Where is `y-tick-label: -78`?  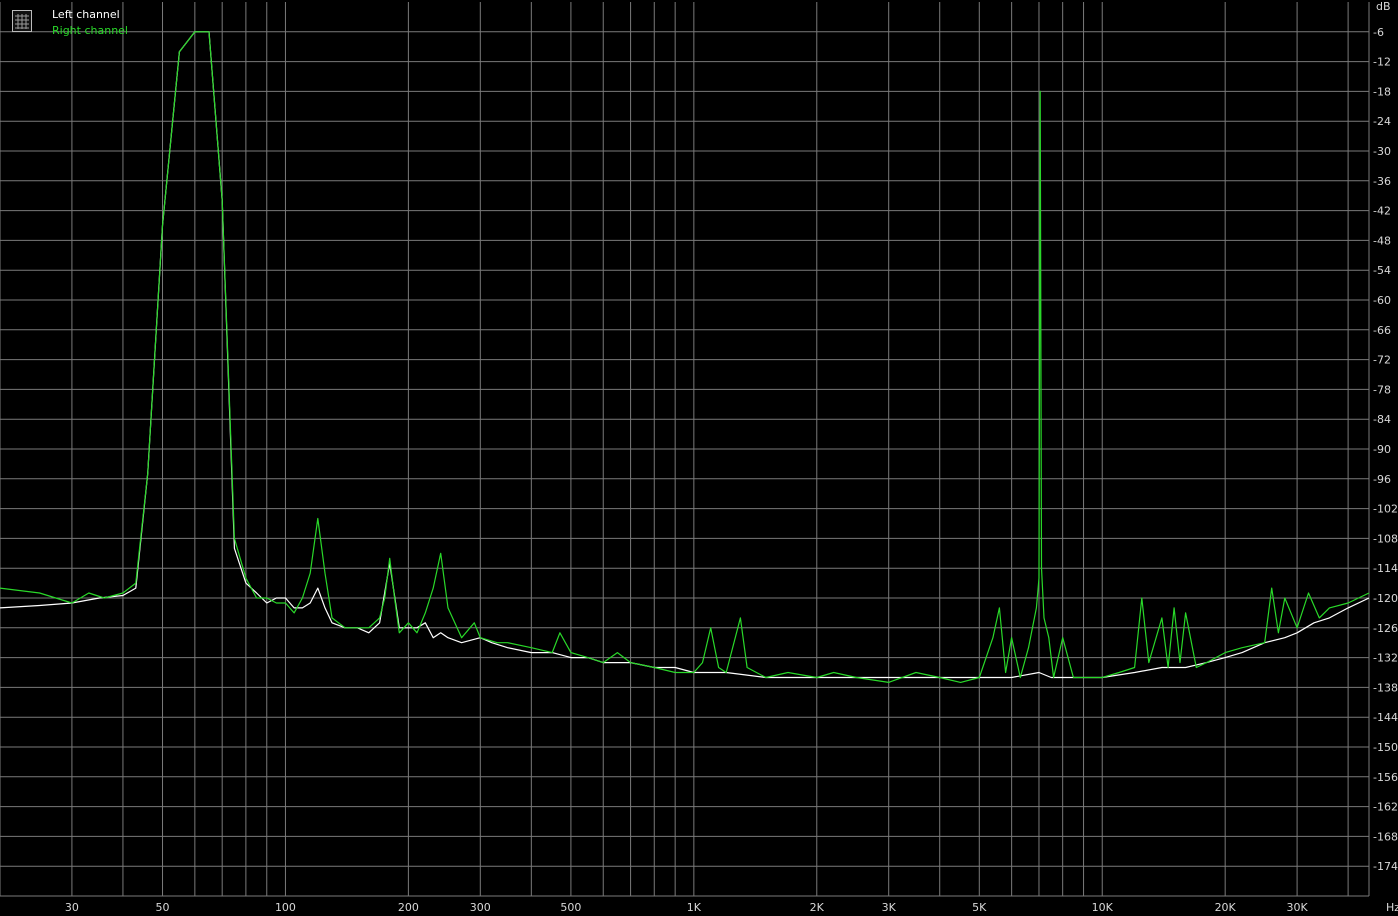 y-tick-label: -78 is located at coordinates (1382, 389).